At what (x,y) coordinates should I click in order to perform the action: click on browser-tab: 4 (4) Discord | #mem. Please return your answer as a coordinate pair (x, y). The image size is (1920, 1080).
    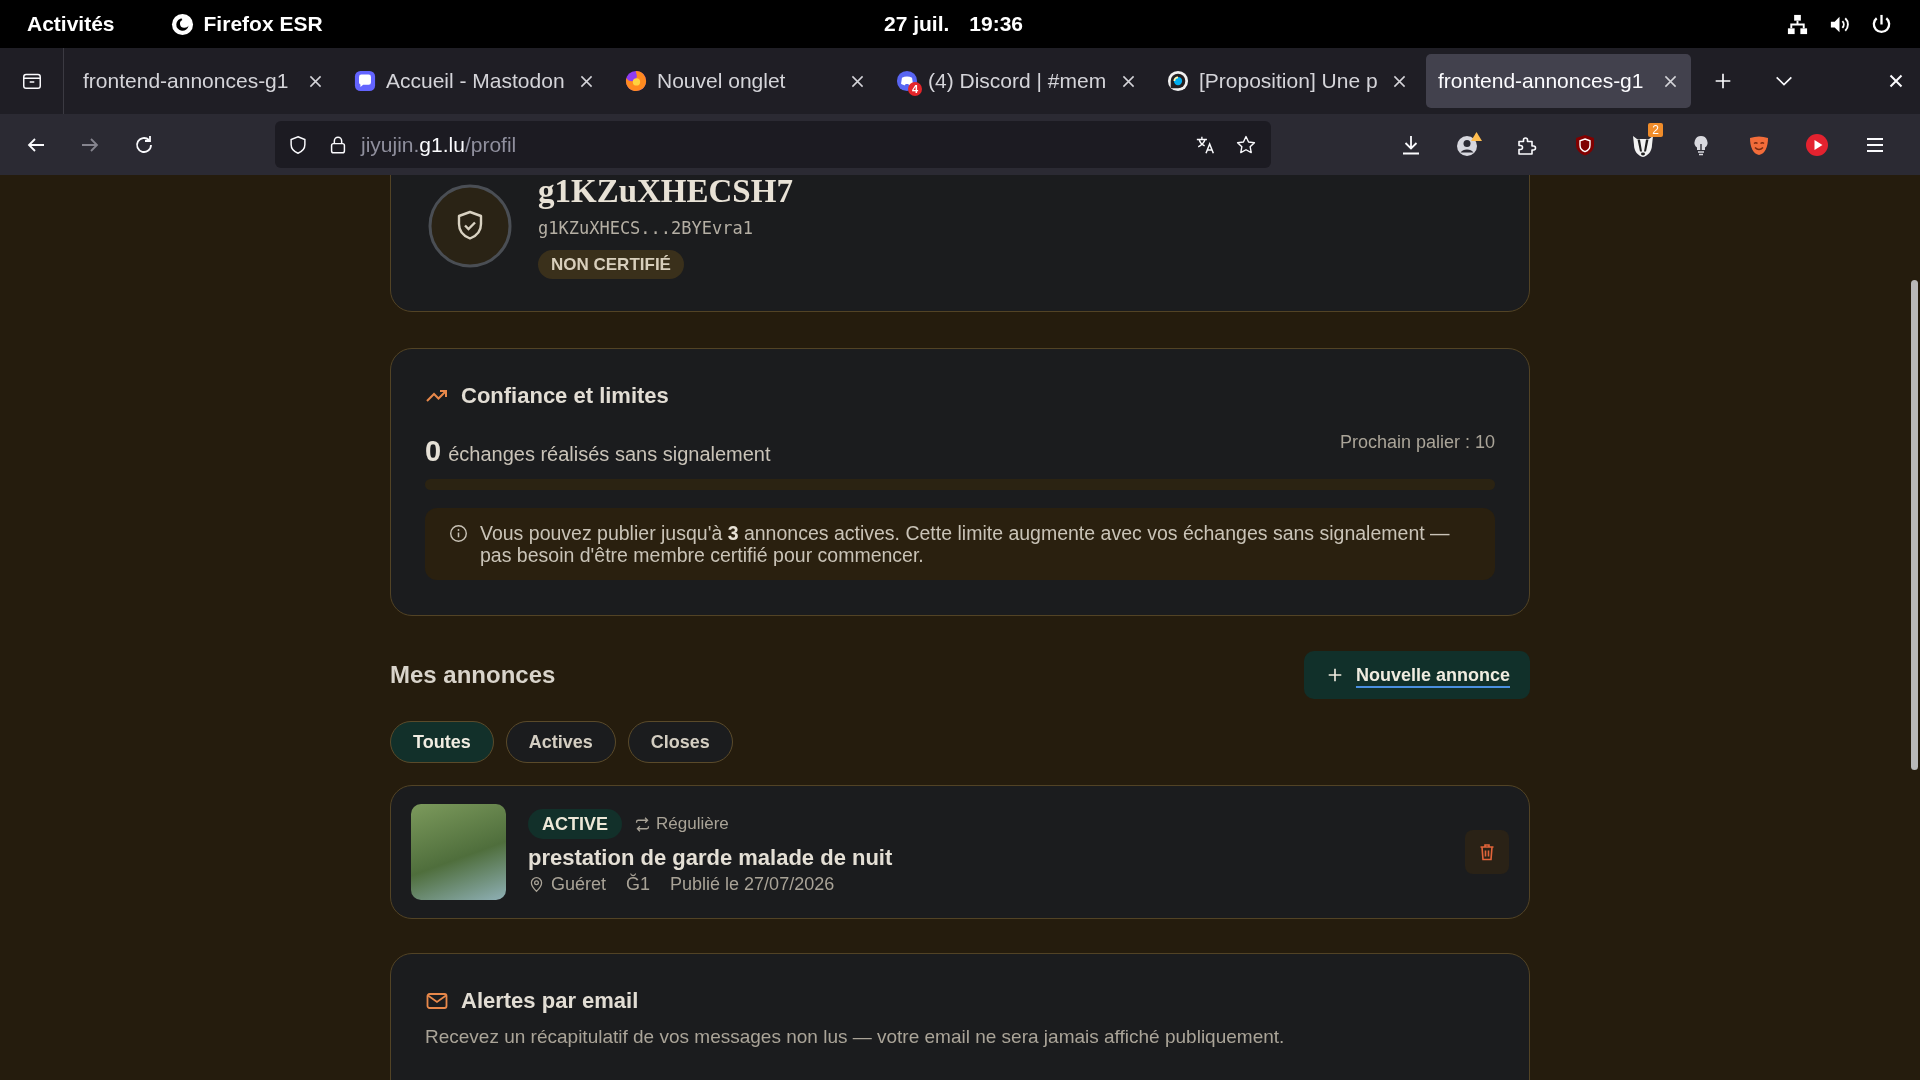
    Looking at the image, I should click on (1016, 81).